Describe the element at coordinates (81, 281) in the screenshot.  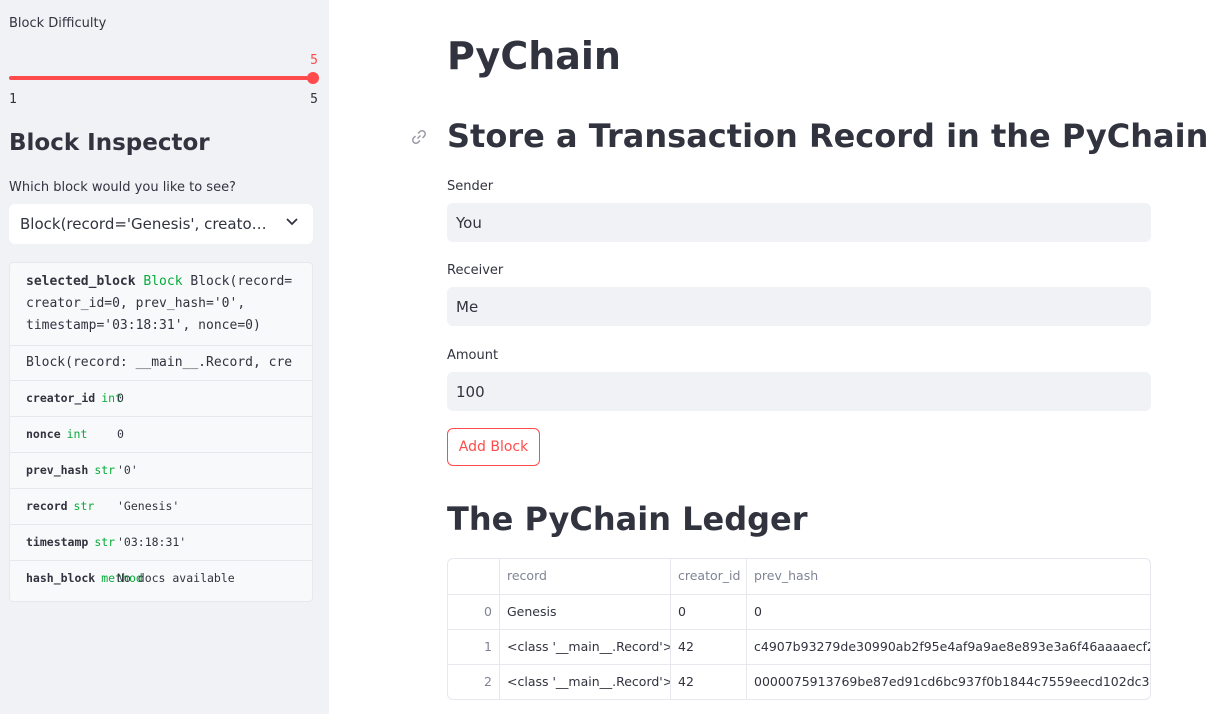
I see `help-var-name: selected_block` at that location.